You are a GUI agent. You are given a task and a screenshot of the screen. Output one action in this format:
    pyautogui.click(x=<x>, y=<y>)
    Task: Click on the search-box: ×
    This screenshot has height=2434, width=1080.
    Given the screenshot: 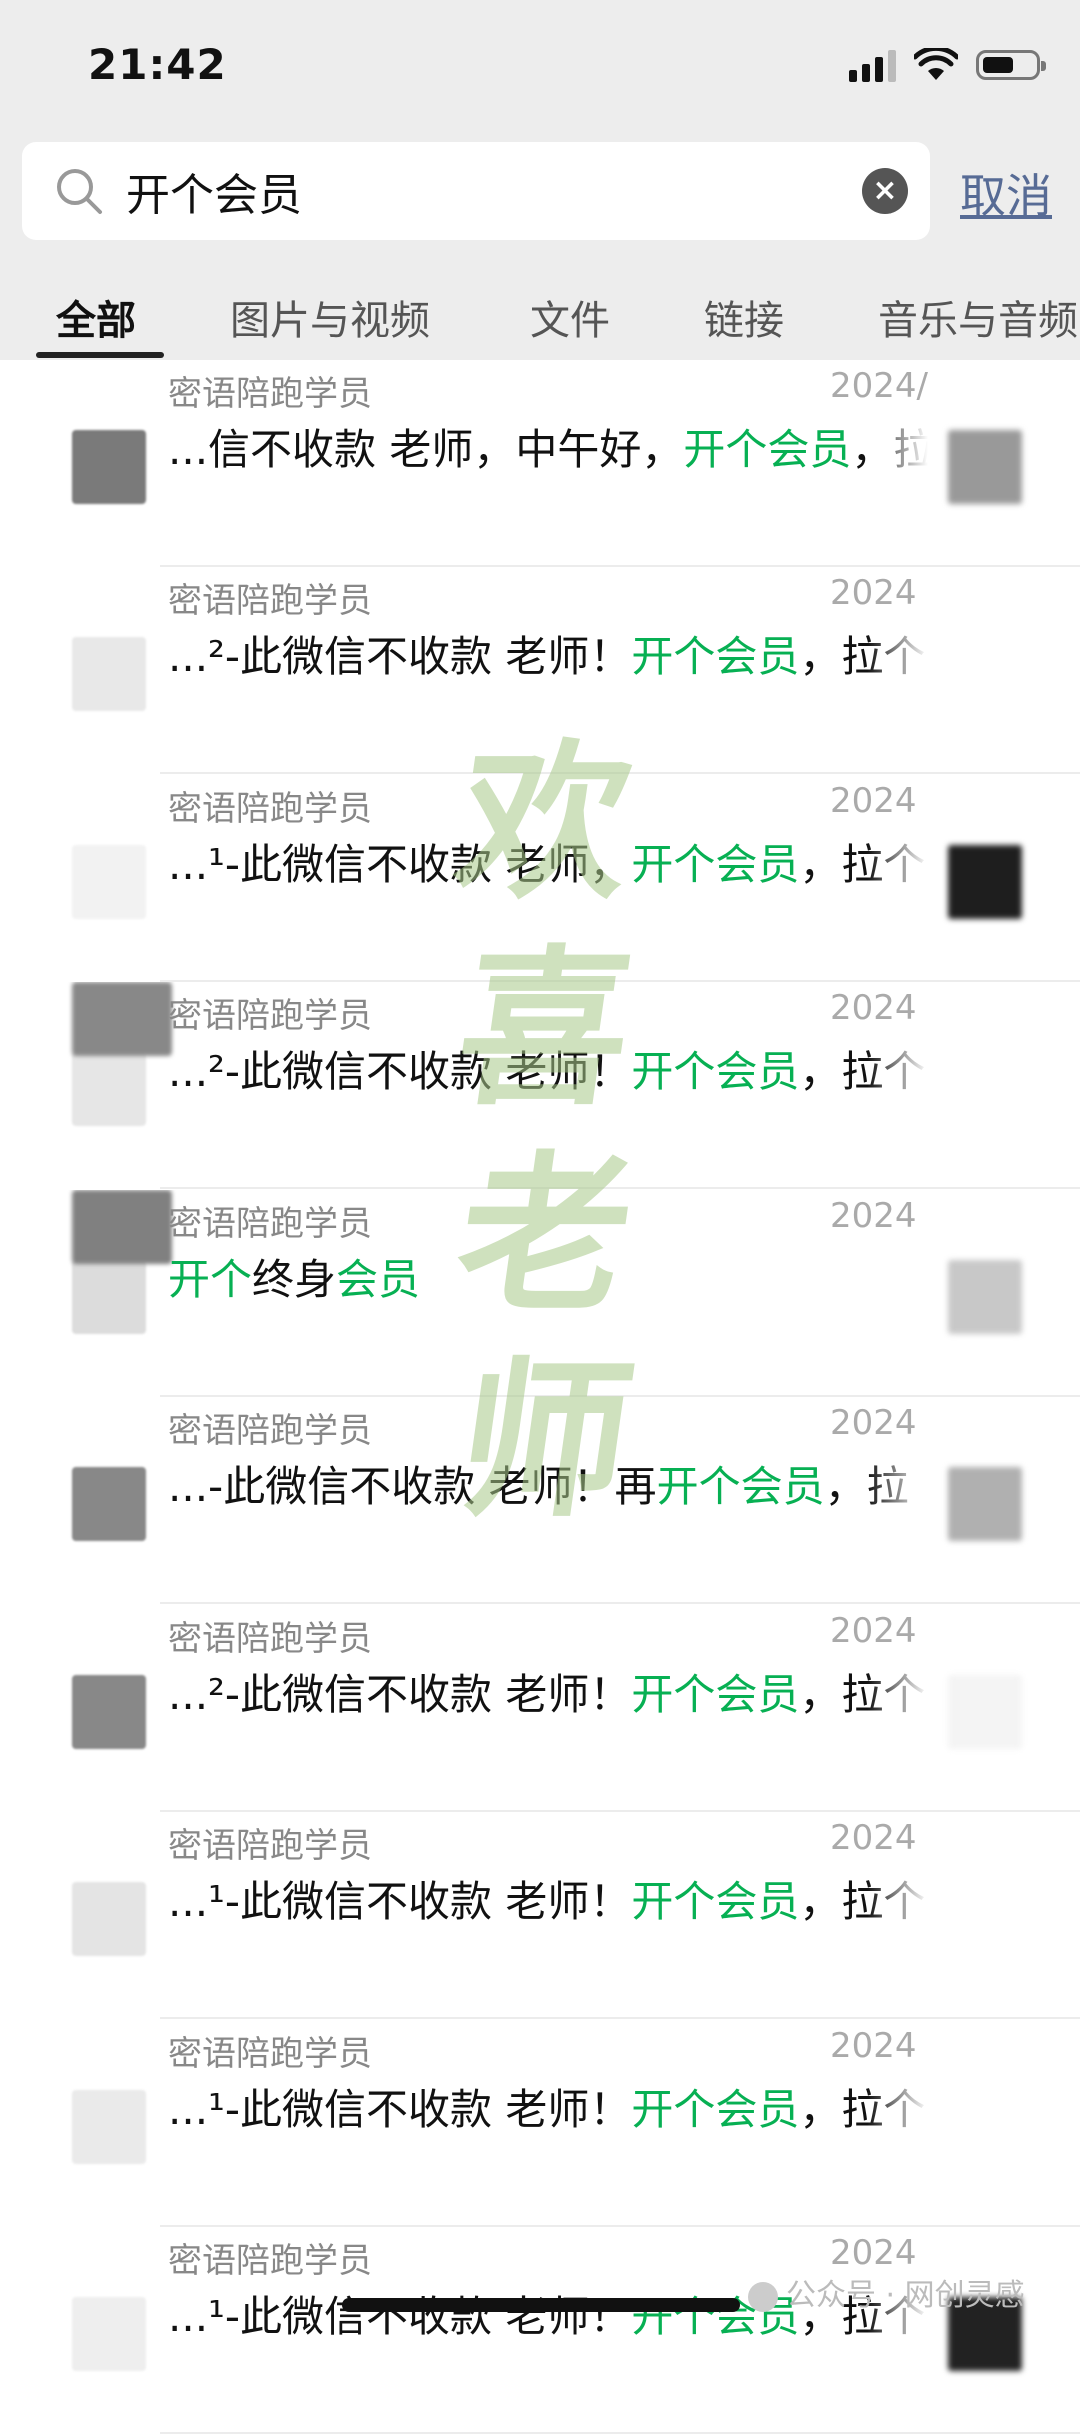 What is the action you would take?
    pyautogui.click(x=476, y=191)
    